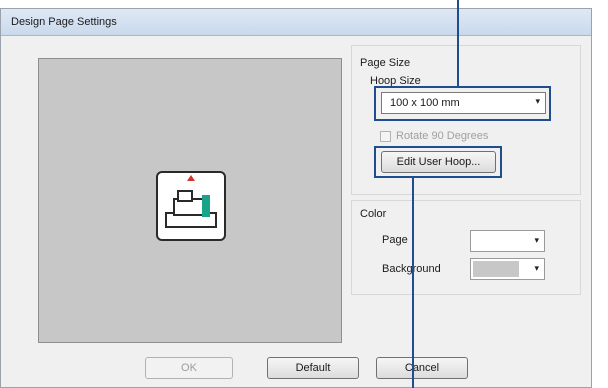 The height and width of the screenshot is (388, 608). I want to click on page-color-picker: ▾, so click(507, 241).